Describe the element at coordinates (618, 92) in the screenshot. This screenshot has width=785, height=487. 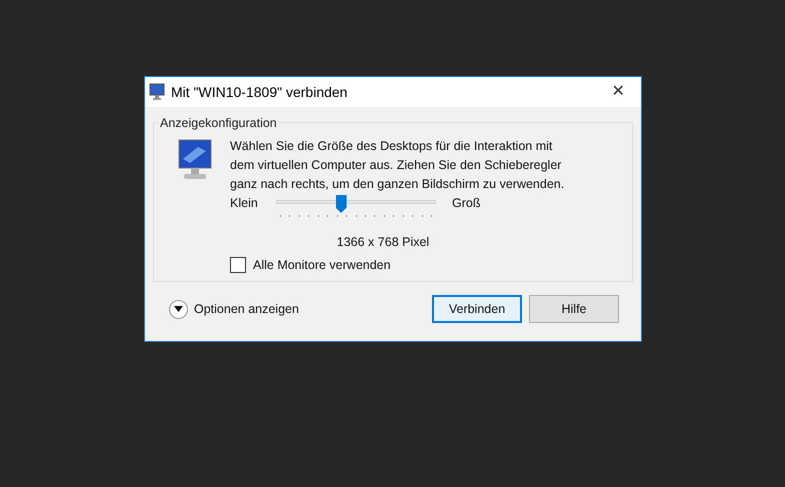
I see `close-button: ✕` at that location.